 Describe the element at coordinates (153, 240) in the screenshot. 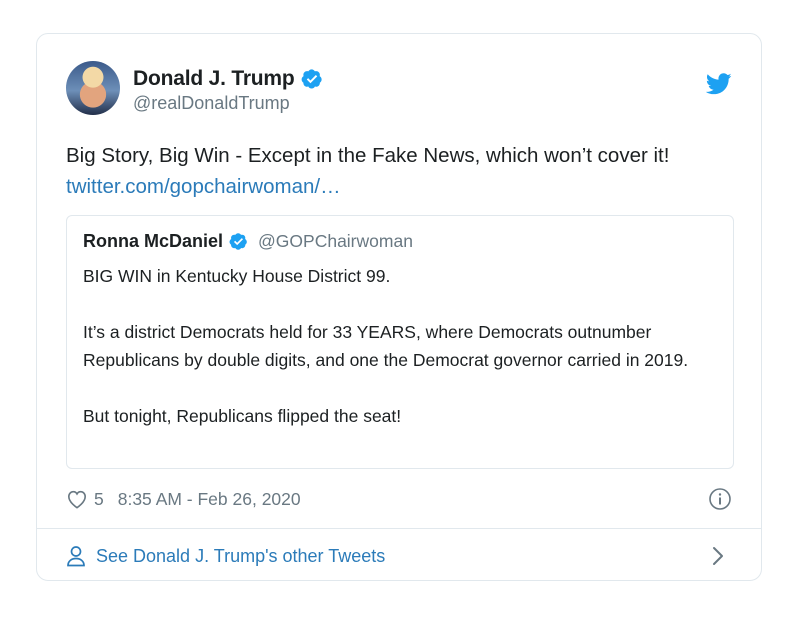

I see `quoted-author-name: Ronna McDaniel` at that location.